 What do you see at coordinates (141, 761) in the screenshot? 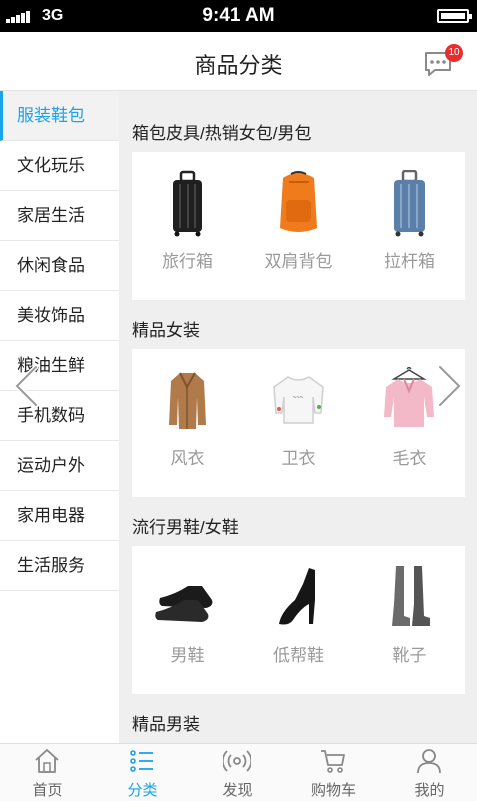
I see `list-icon` at bounding box center [141, 761].